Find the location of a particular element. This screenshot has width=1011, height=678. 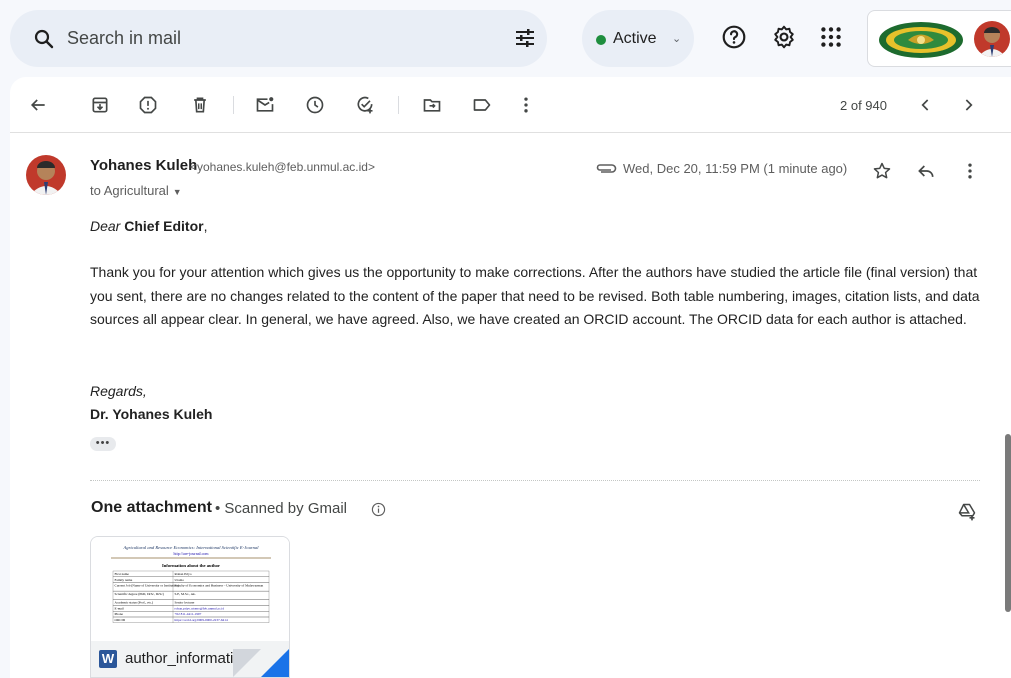

preview-cell: Senior lecturer is located at coordinates (185, 603).